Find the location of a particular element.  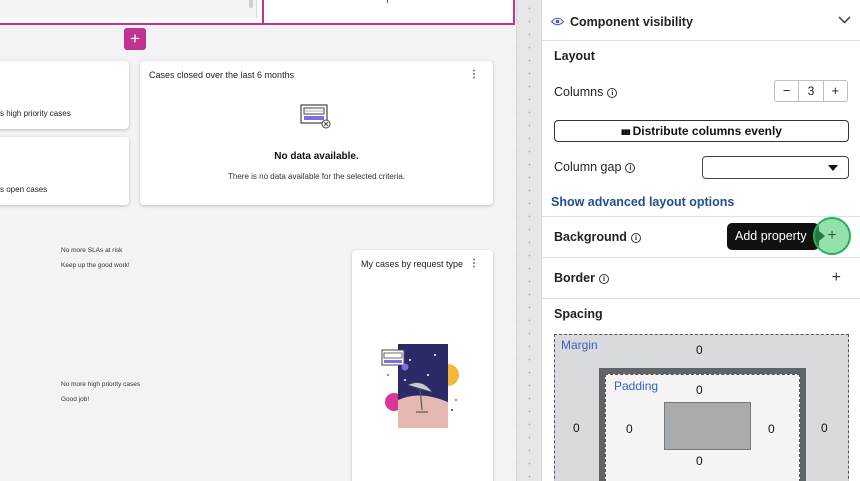

column-gap-select is located at coordinates (775, 167).